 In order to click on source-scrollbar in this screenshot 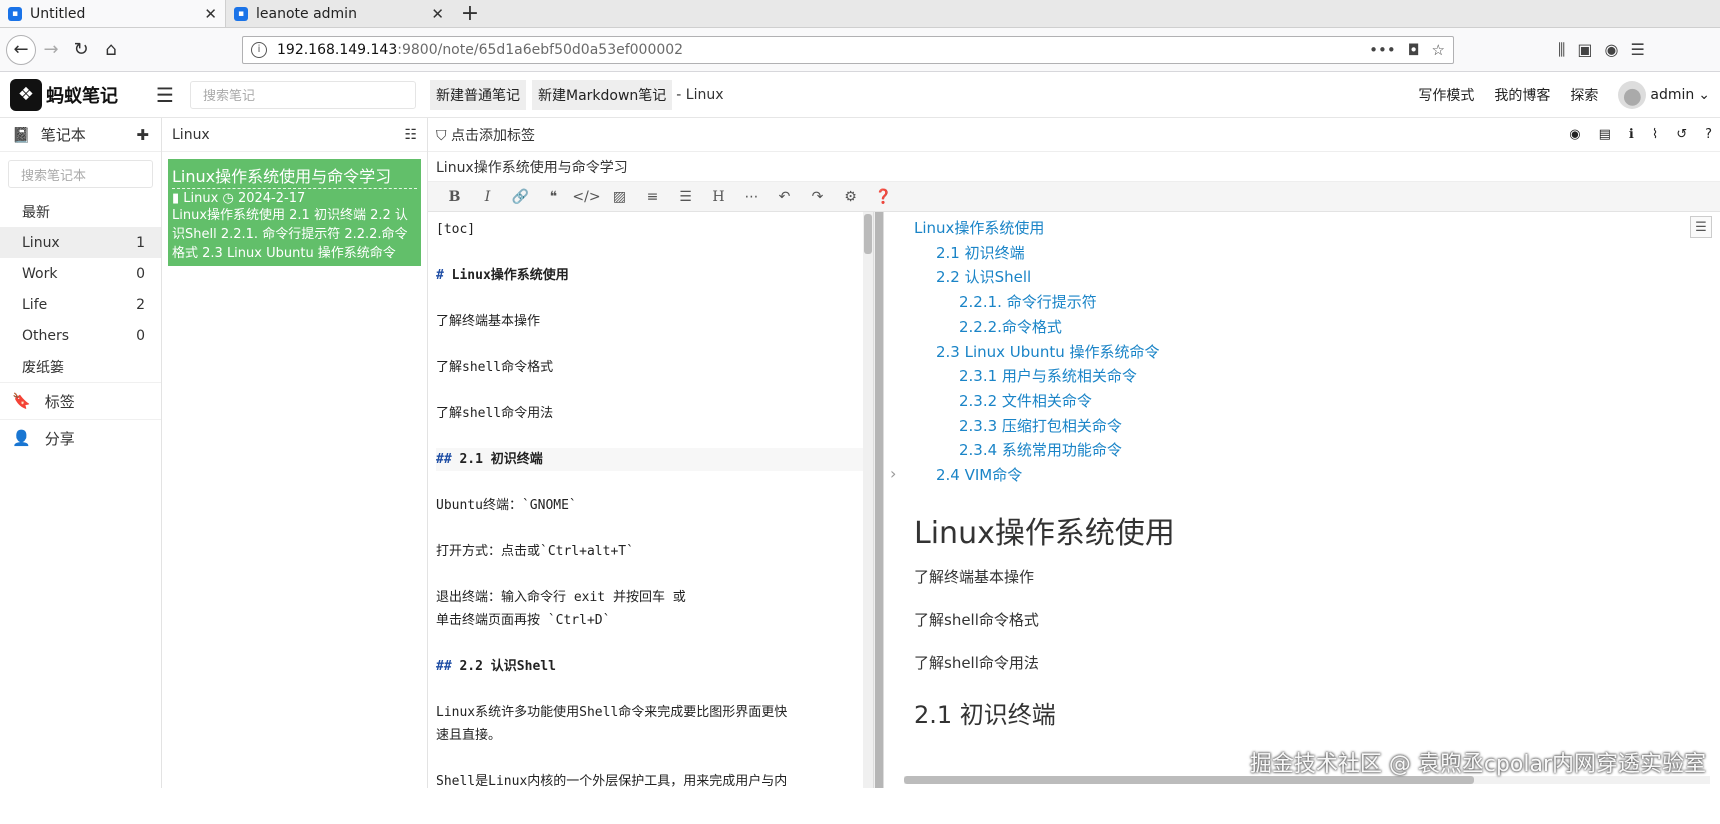, I will do `click(868, 500)`.